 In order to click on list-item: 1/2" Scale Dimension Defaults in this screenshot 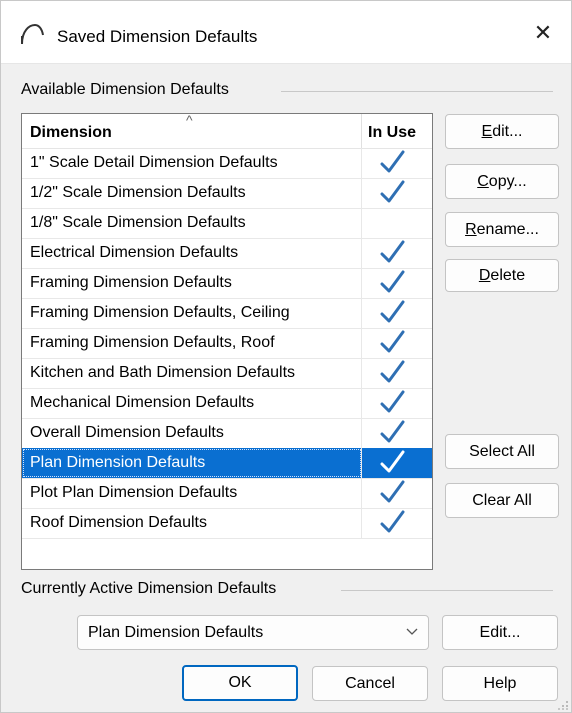, I will do `click(227, 193)`.